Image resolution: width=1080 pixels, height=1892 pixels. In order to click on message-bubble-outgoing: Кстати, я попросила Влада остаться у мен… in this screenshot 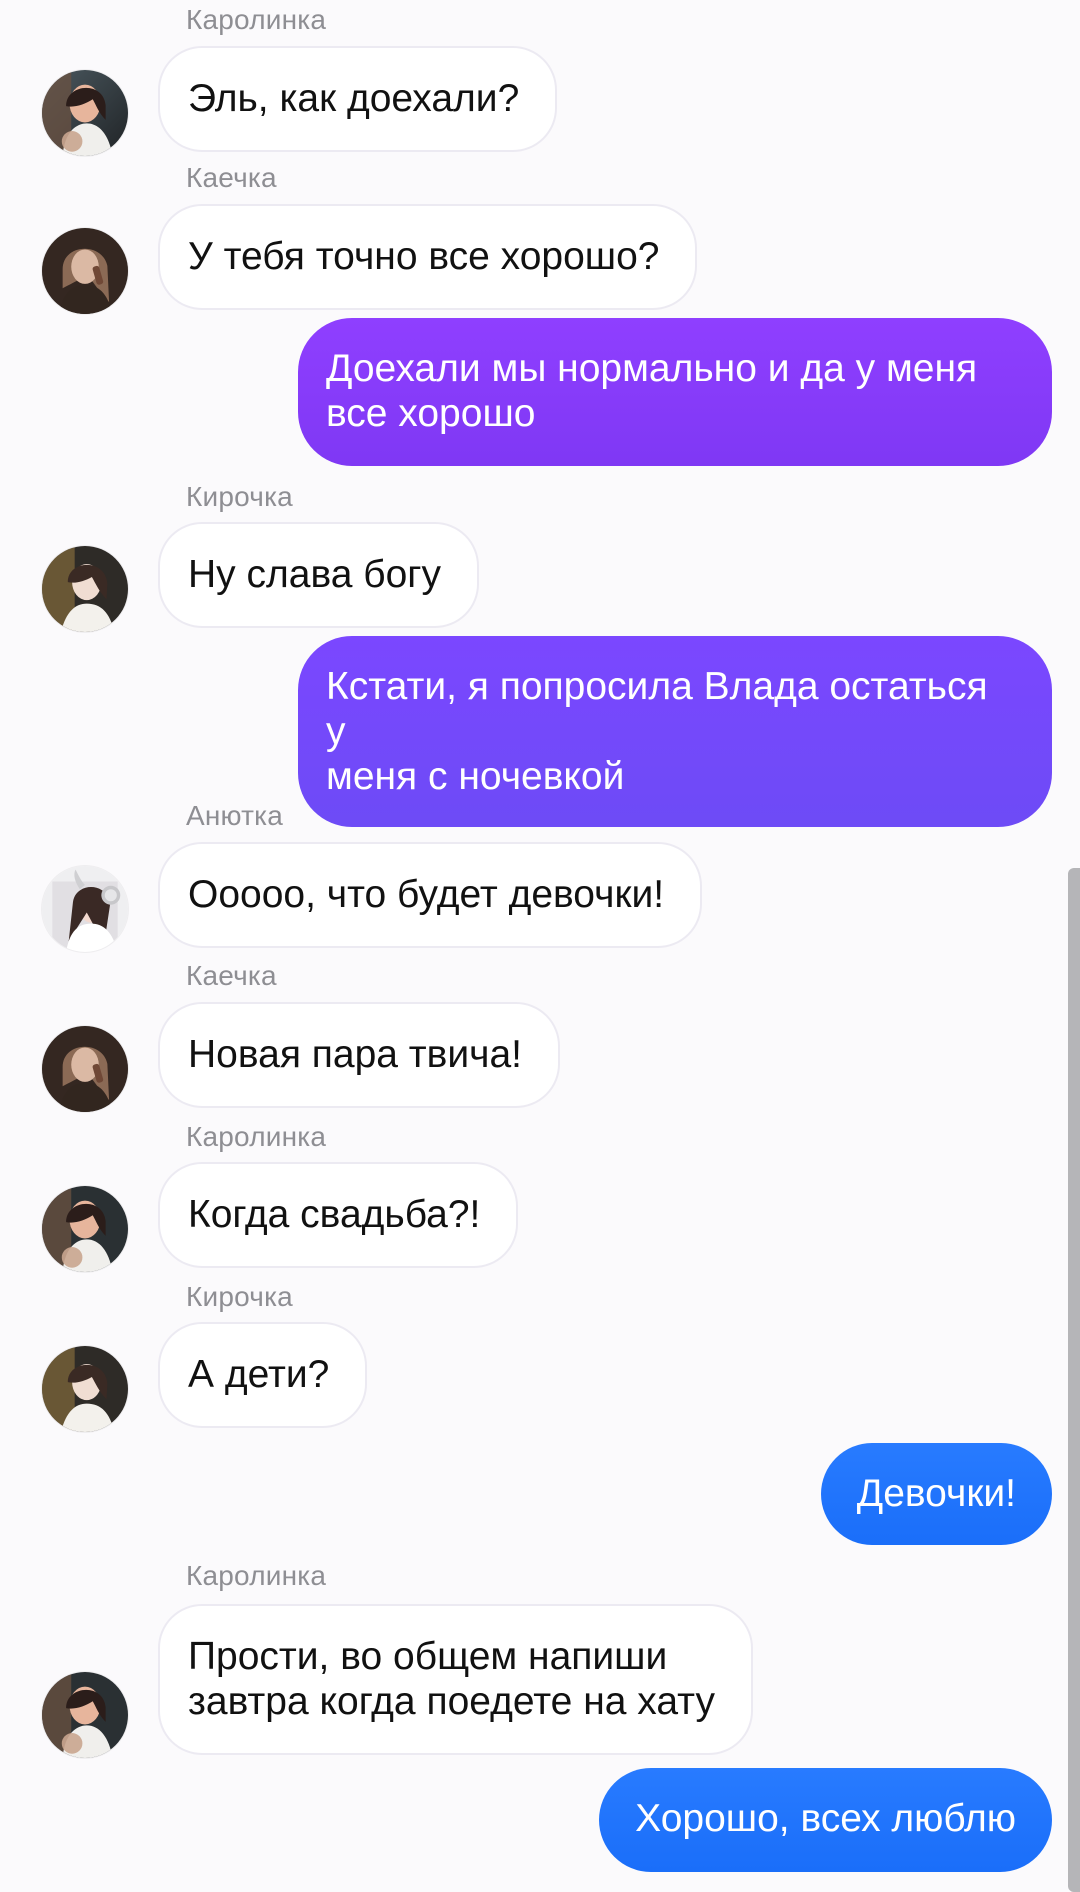, I will do `click(675, 731)`.